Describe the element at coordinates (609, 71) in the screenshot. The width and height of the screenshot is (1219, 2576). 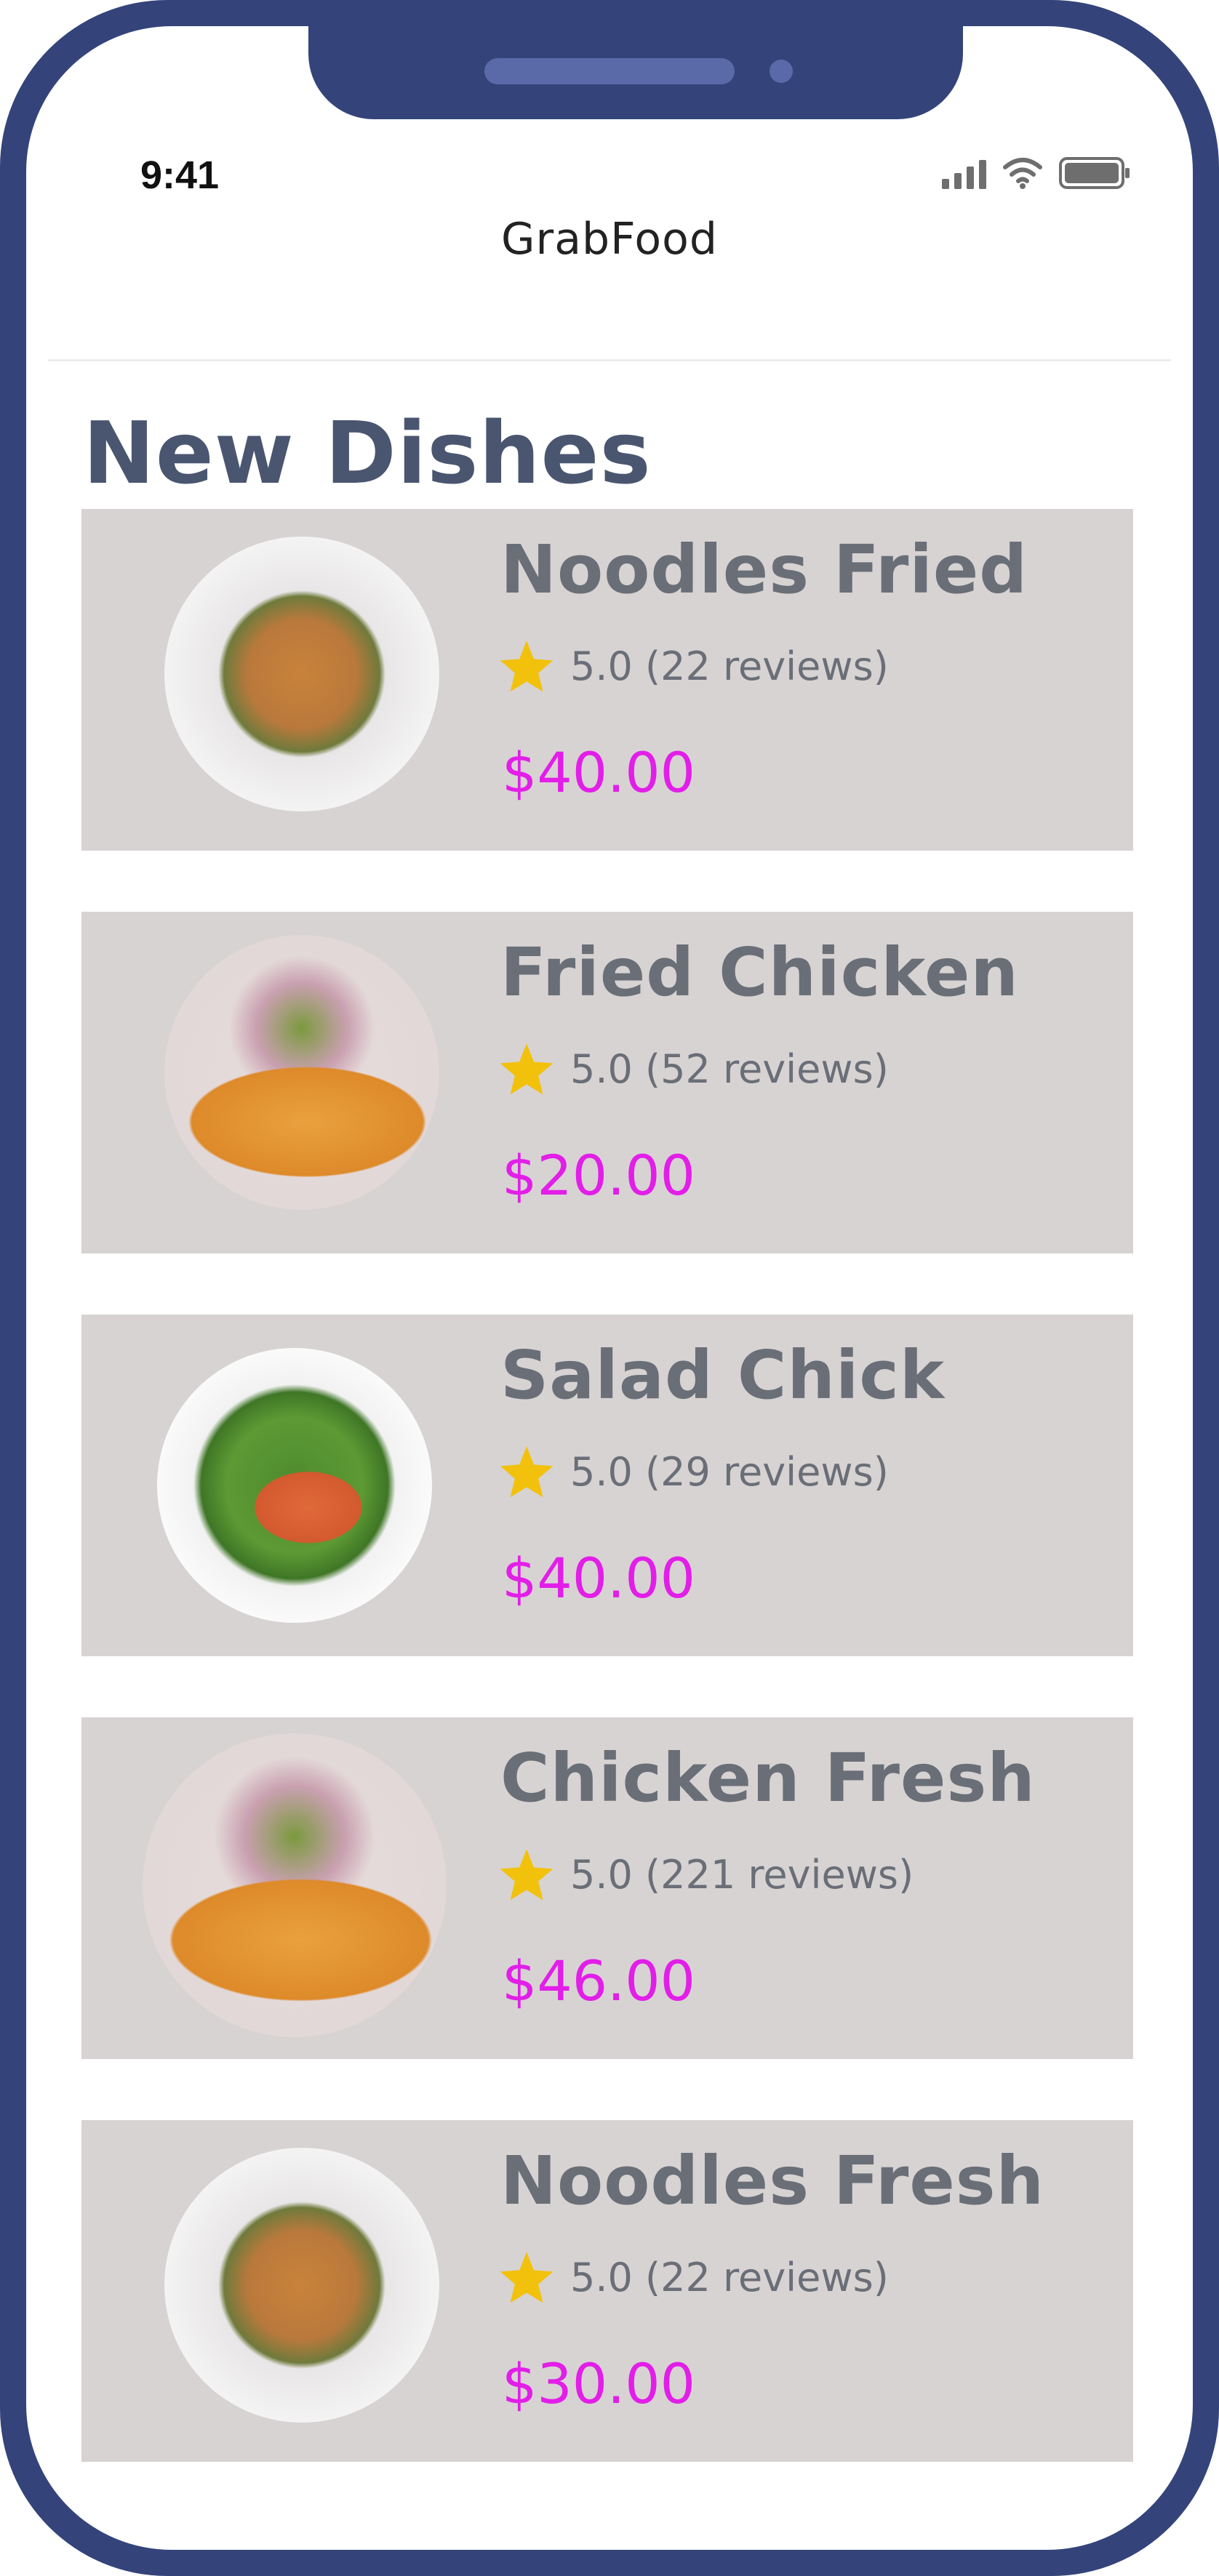
I see `speaker-grille` at that location.